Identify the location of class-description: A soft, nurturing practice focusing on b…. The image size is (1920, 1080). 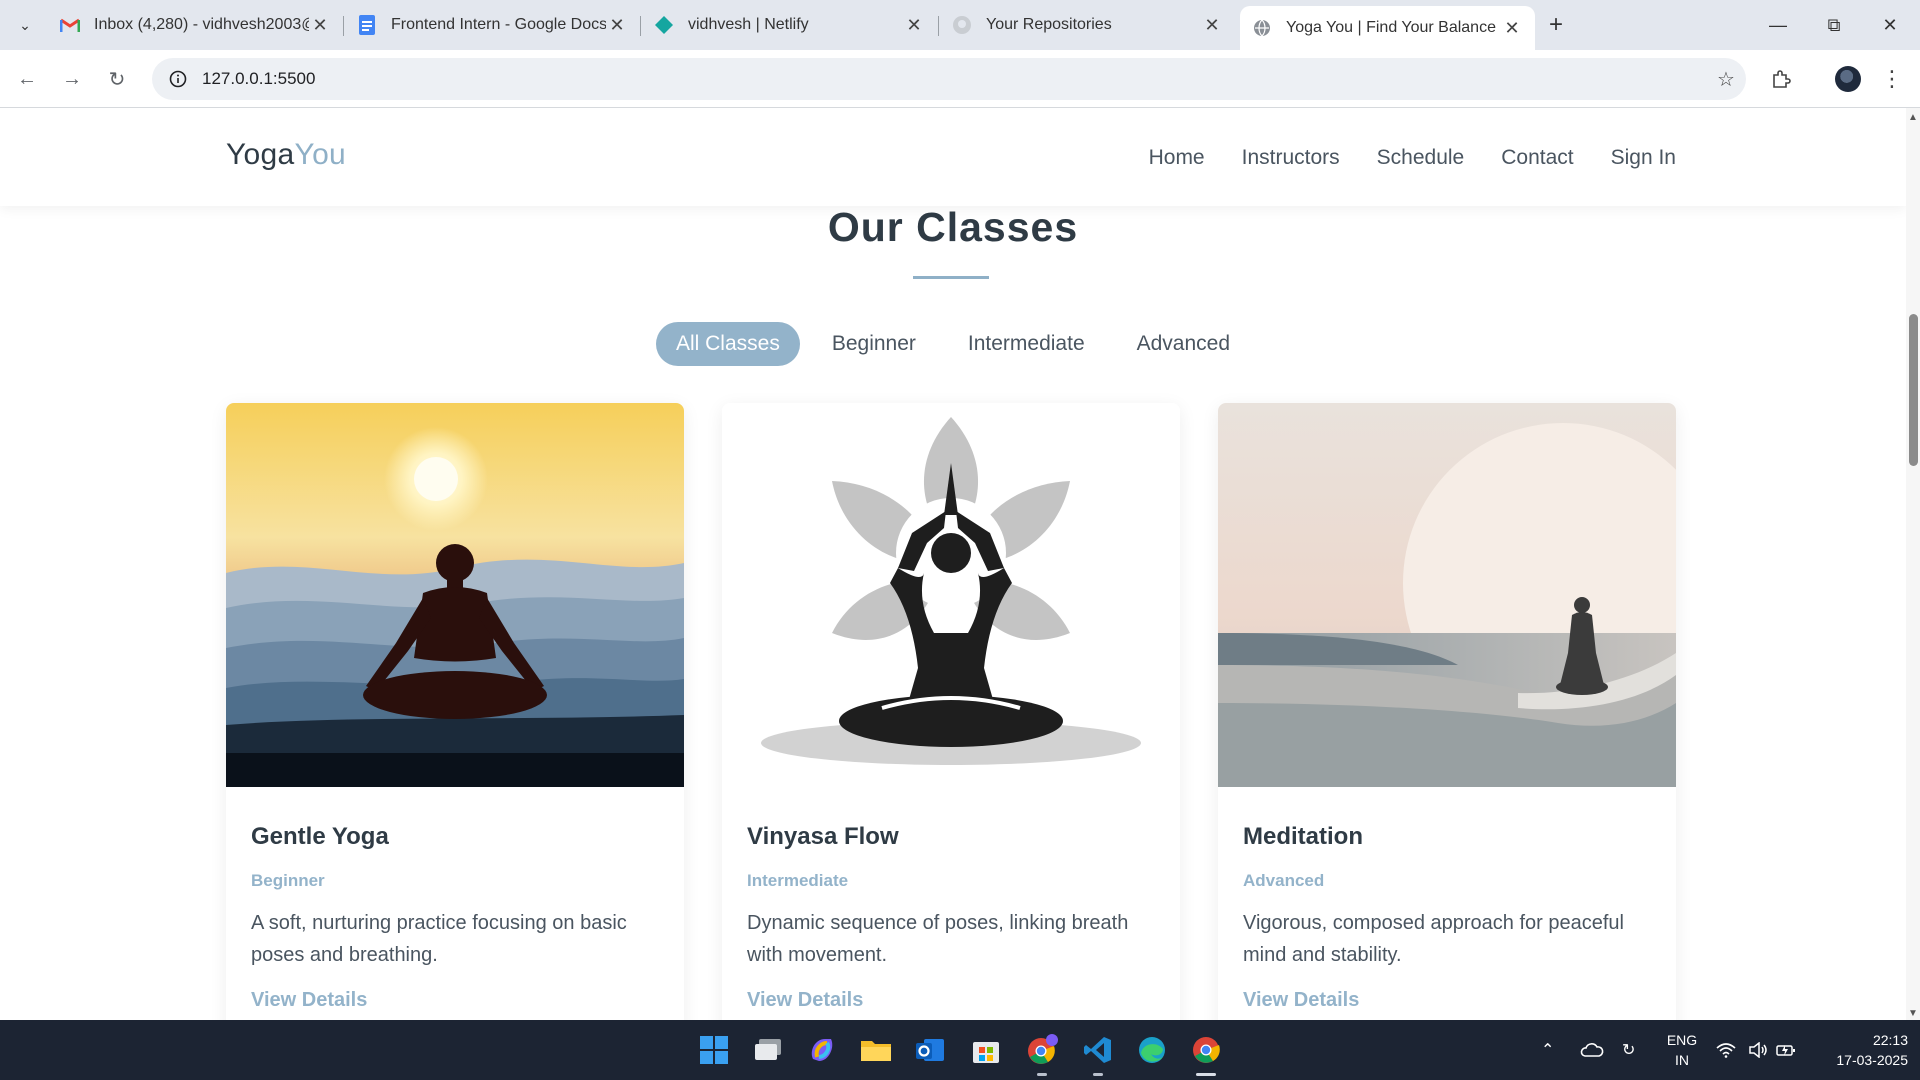
(439, 939).